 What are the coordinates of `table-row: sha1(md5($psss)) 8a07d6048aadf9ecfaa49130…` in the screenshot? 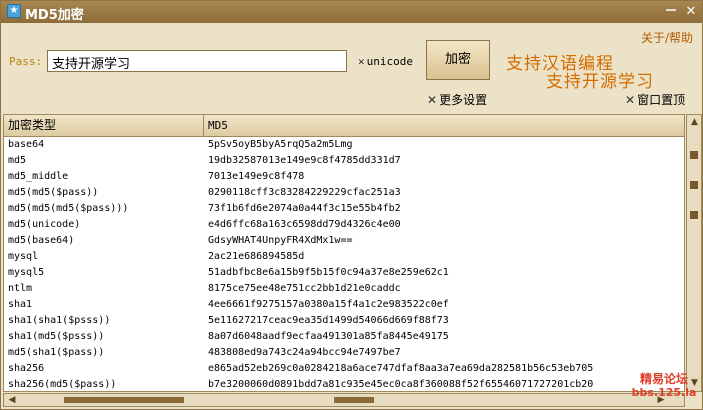 It's located at (344, 338).